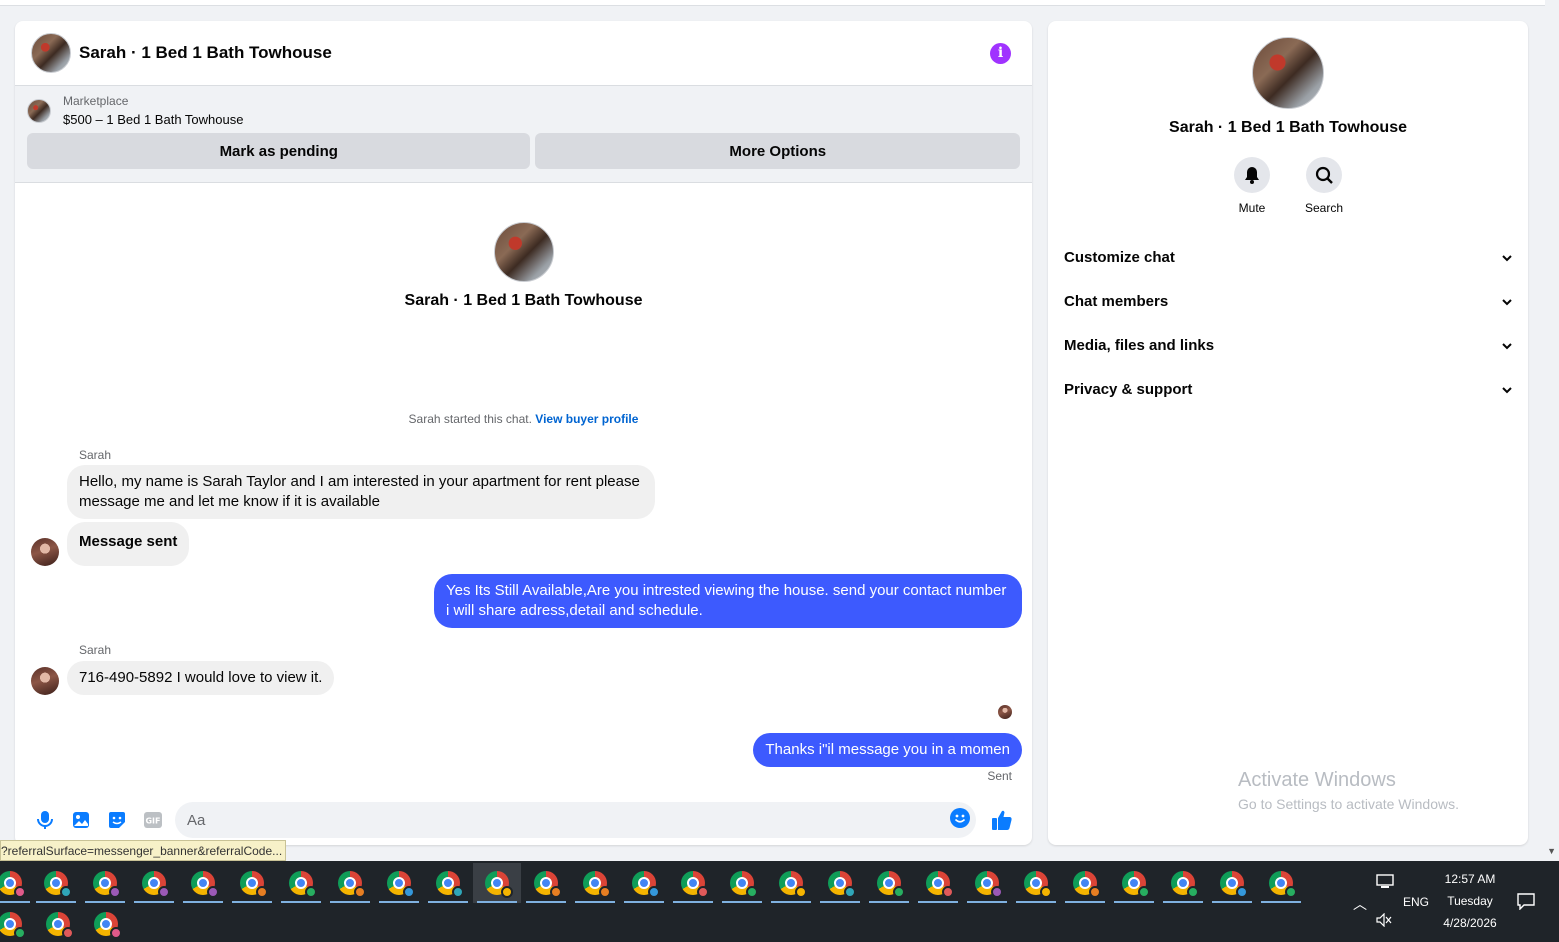  Describe the element at coordinates (1470, 901) in the screenshot. I see `clock-day: Tuesday` at that location.